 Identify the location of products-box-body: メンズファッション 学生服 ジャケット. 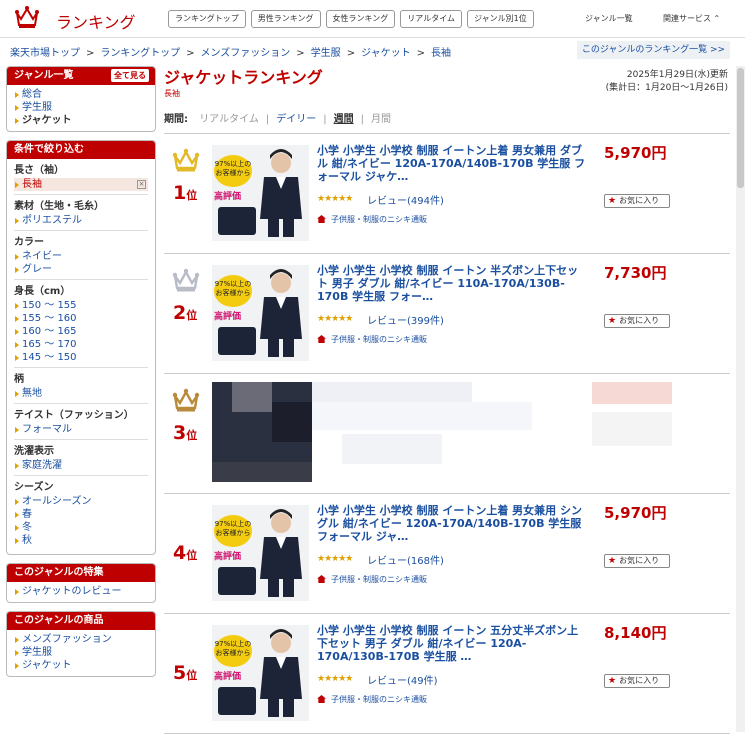
(81, 653).